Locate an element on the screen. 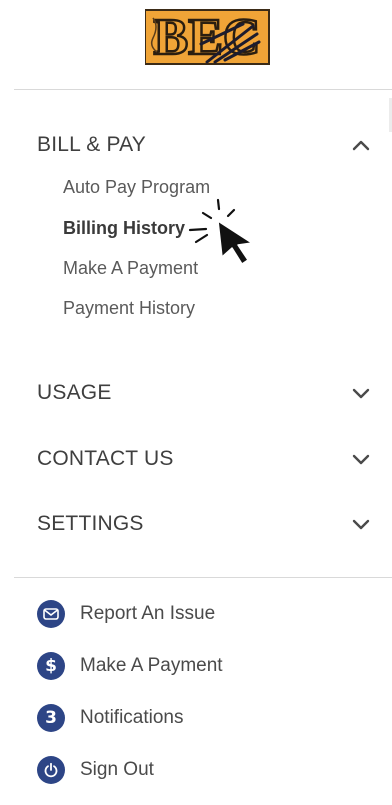 This screenshot has width=392, height=805. bec-logo: BEC is located at coordinates (208, 36).